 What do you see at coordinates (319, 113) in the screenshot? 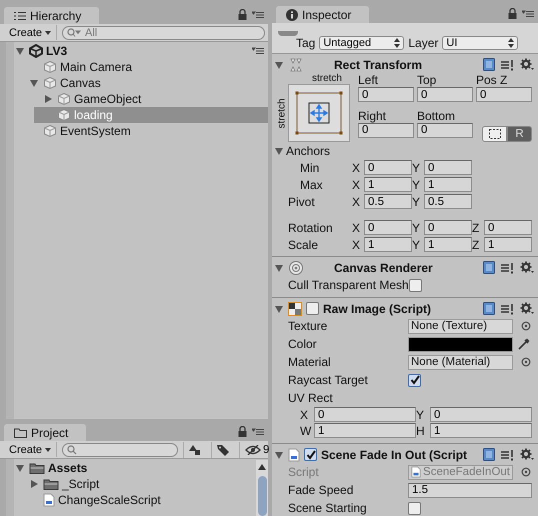
I see `anchor-preset-button` at bounding box center [319, 113].